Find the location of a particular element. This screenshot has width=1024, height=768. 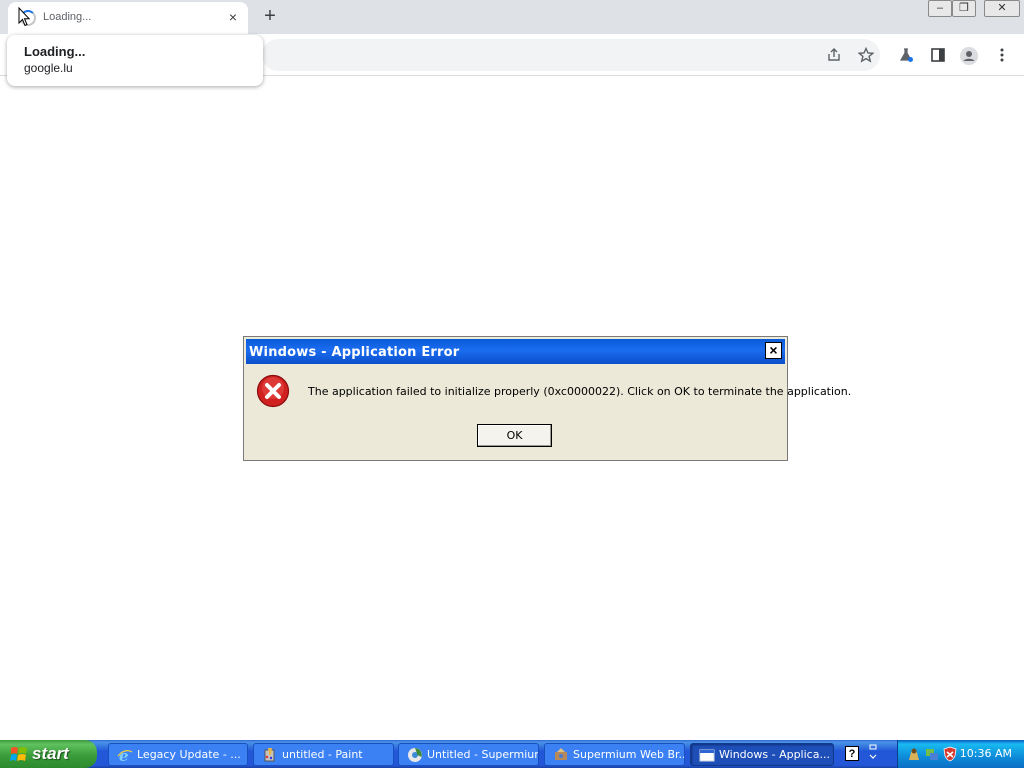

svg-text: e is located at coordinates (124, 755).